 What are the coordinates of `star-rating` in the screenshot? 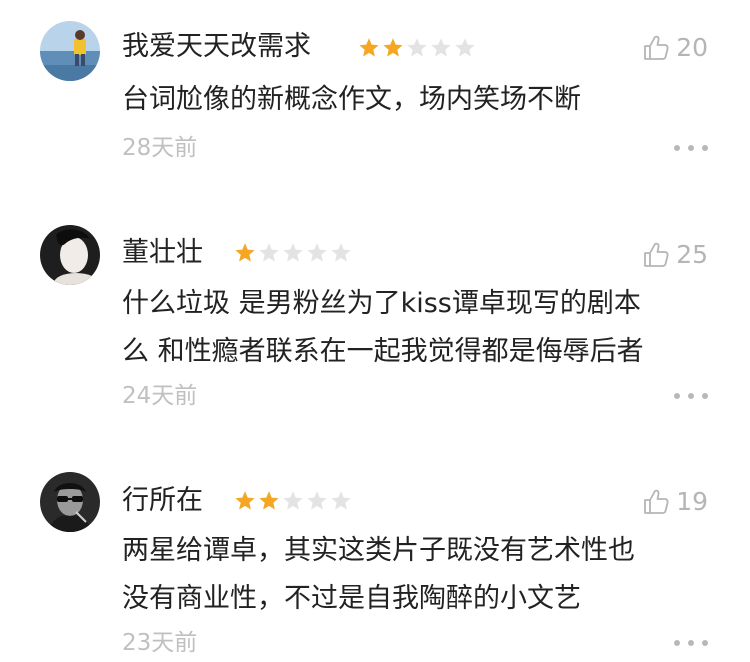 It's located at (293, 501).